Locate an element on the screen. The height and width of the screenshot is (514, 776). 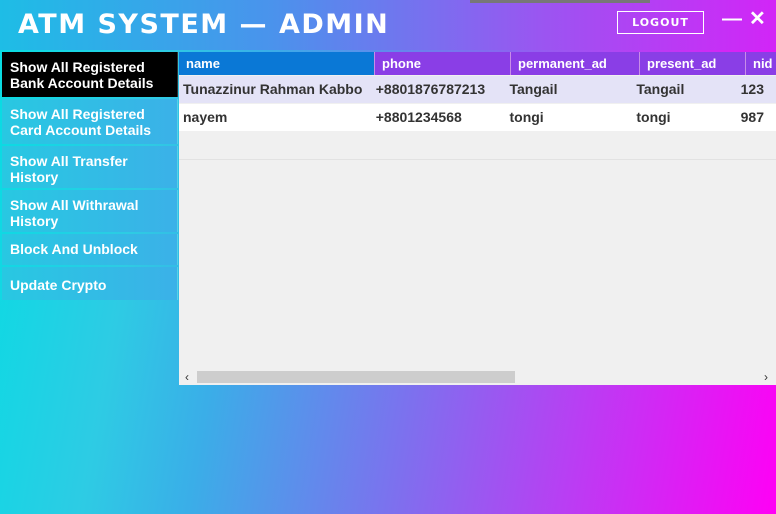
cell-nid: 123 is located at coordinates (752, 89).